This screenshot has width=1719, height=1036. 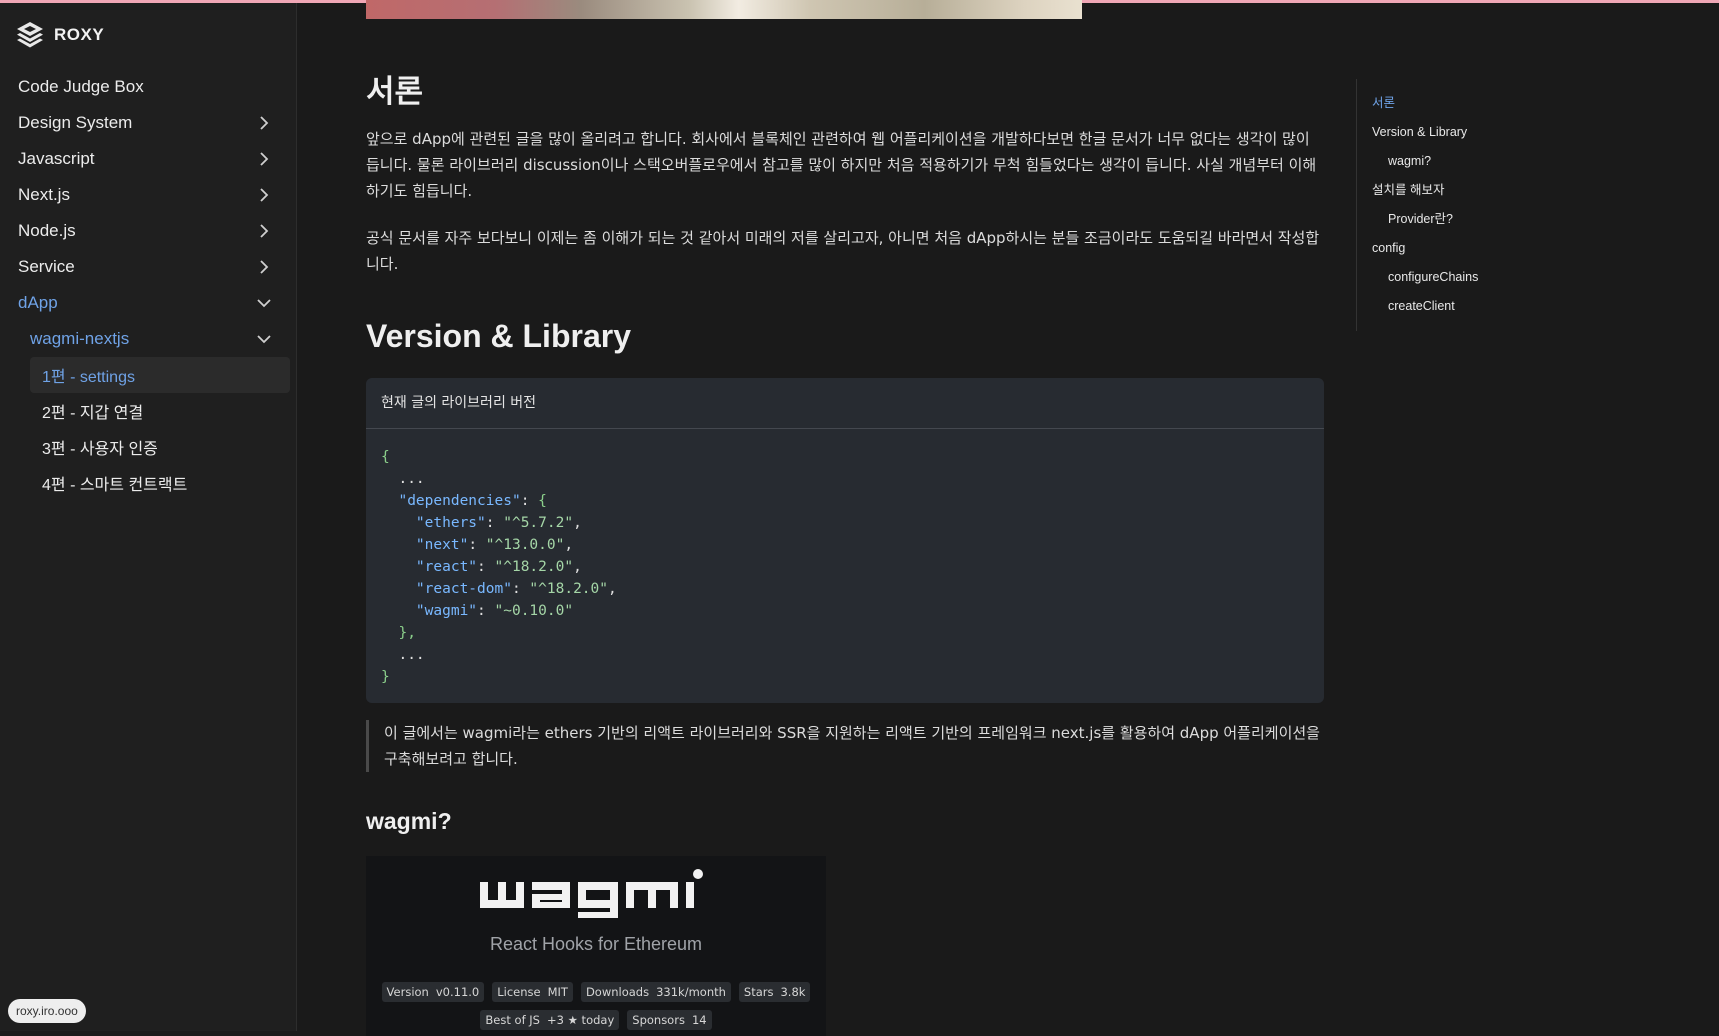 I want to click on badge-row: Best of JS +3 ★ today Sponsors 14, so click(x=596, y=1020).